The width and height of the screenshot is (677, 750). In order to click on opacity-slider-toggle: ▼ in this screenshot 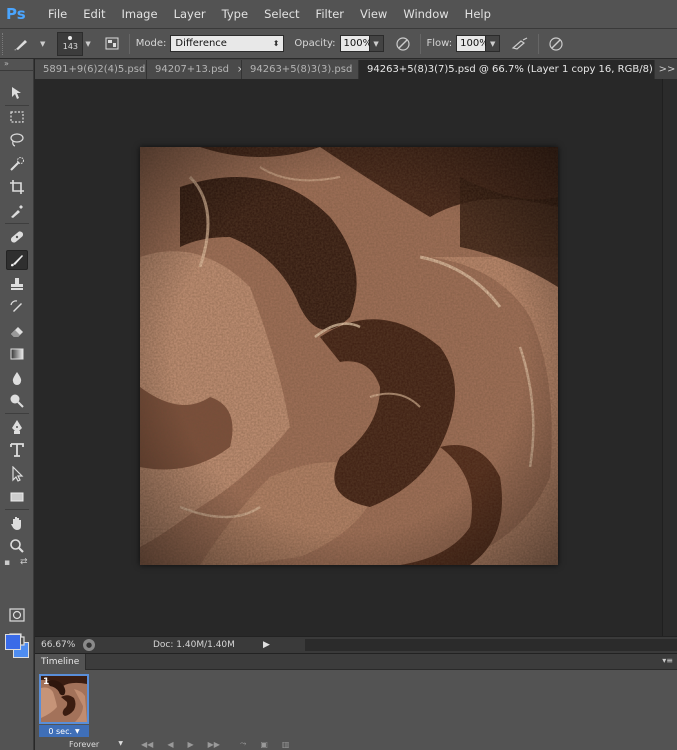, I will do `click(376, 43)`.